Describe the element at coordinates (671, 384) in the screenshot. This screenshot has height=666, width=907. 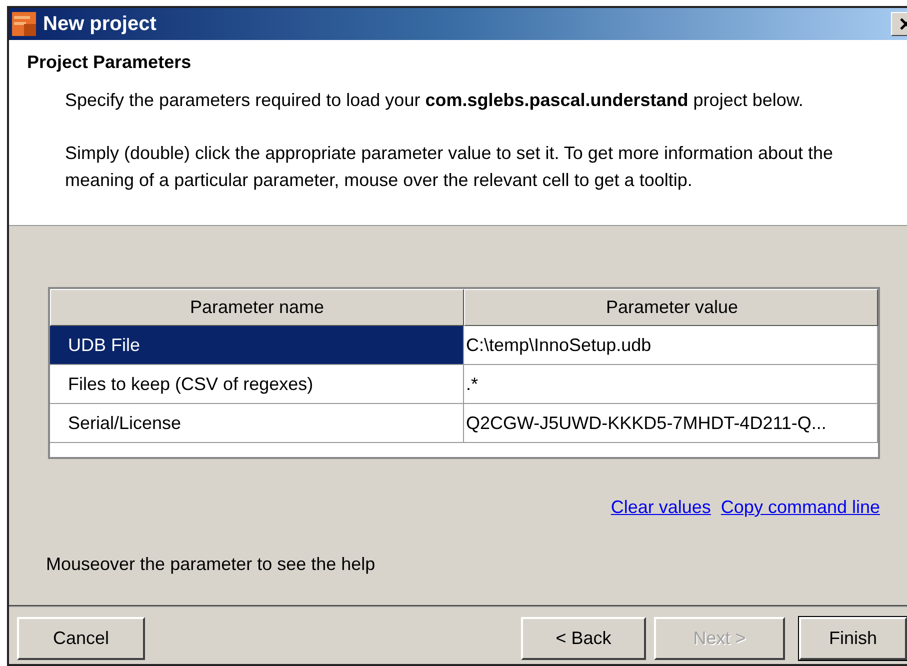
I see `parameter-value-cell: .*` at that location.